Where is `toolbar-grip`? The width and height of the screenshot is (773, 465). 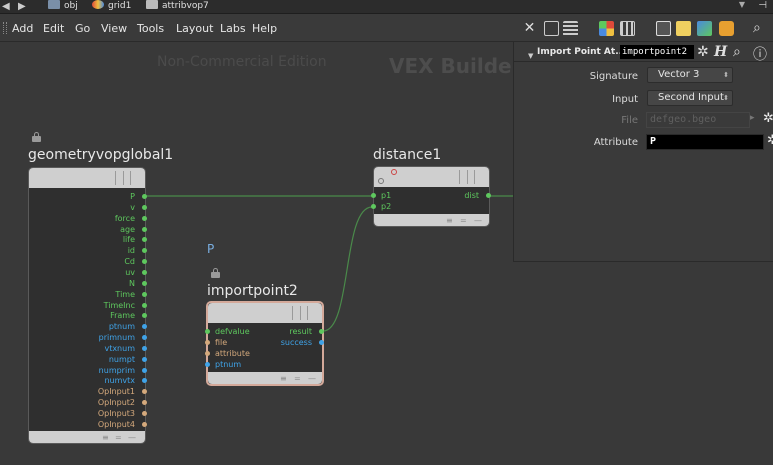 toolbar-grip is located at coordinates (5, 28).